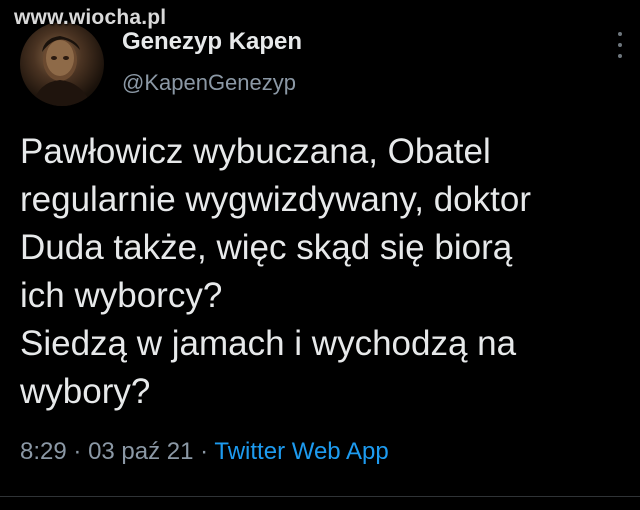 The image size is (640, 510). What do you see at coordinates (301, 451) in the screenshot?
I see `tweet-source-link: Twitter Web App` at bounding box center [301, 451].